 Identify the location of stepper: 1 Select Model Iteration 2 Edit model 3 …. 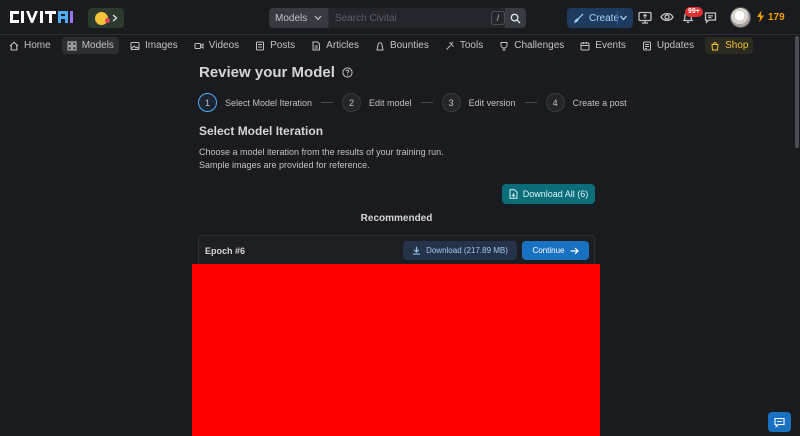
(412, 102).